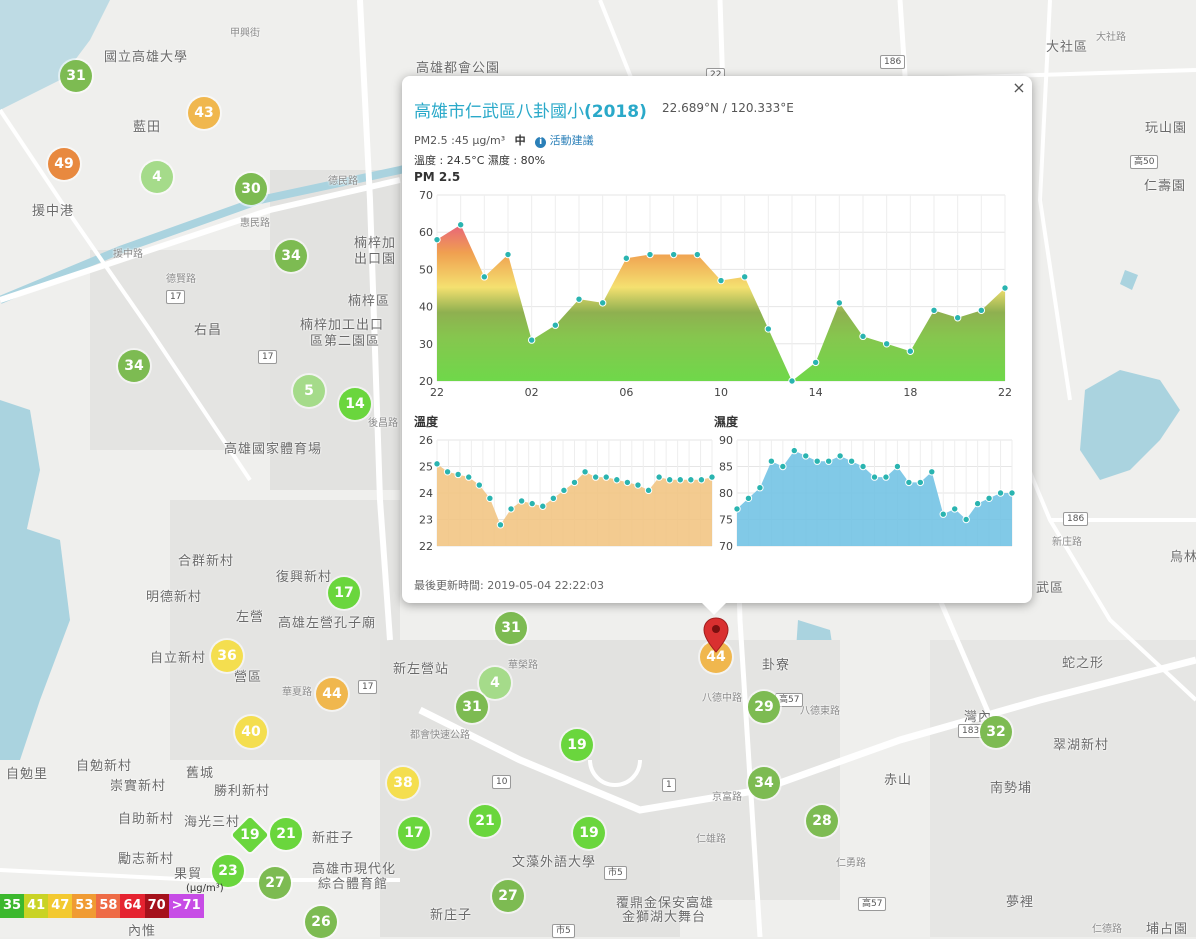 This screenshot has height=939, width=1196. I want to click on legend-item: 41, so click(36, 906).